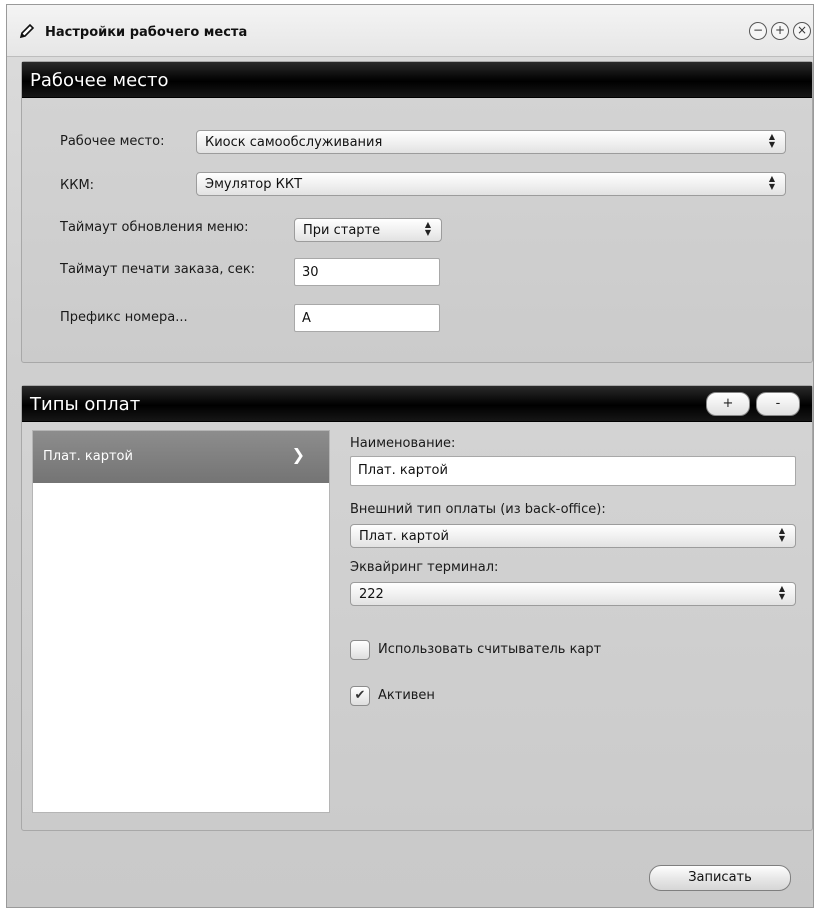 The height and width of the screenshot is (914, 820). I want to click on pencil-icon, so click(27, 31).